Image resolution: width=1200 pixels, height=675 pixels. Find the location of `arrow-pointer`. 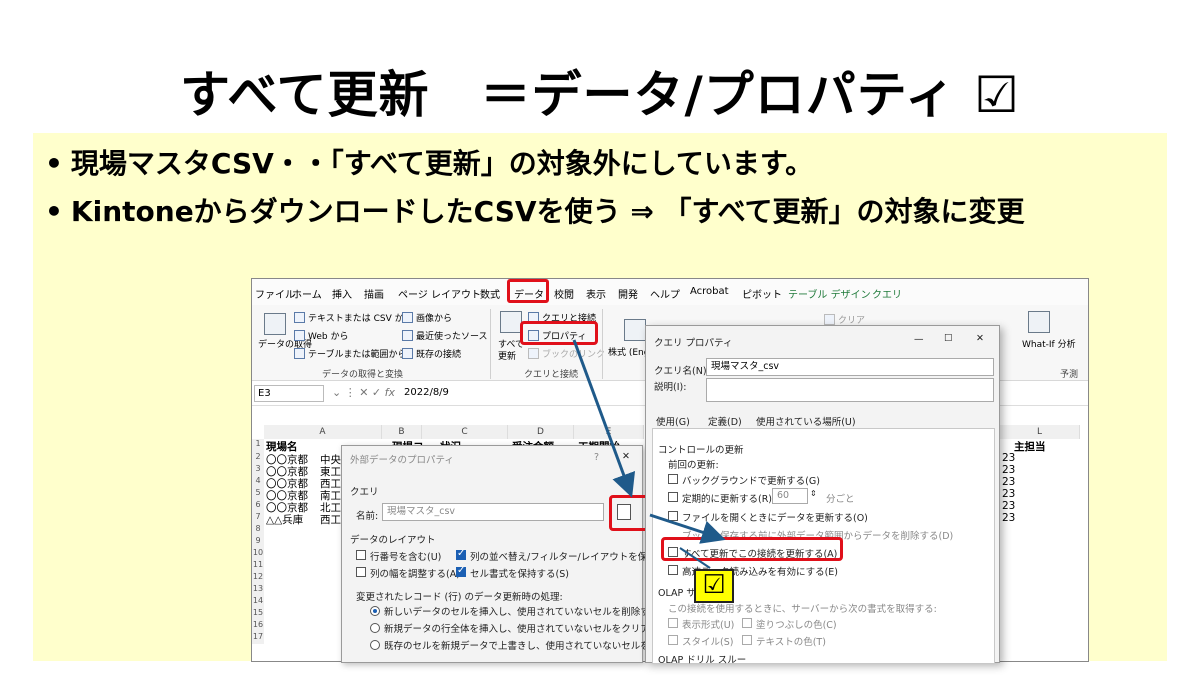

arrow-pointer is located at coordinates (695, 558).